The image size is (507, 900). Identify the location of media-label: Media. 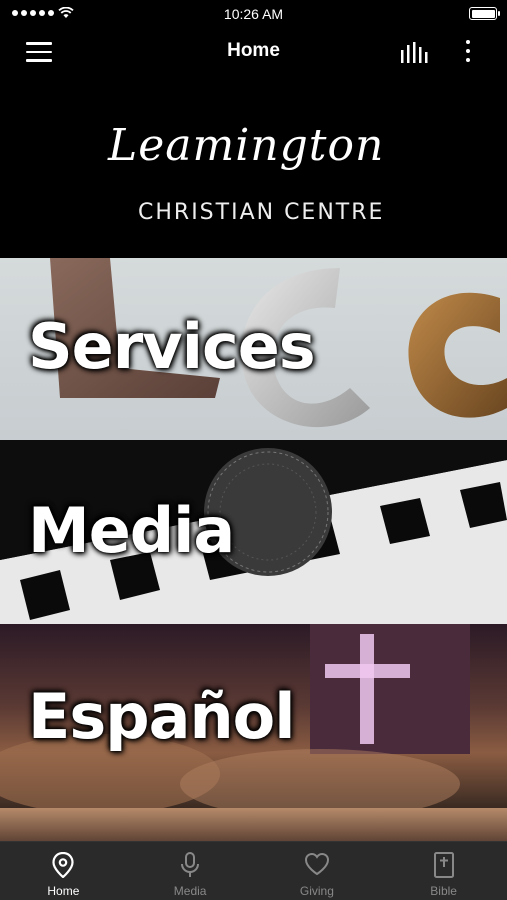
(131, 530).